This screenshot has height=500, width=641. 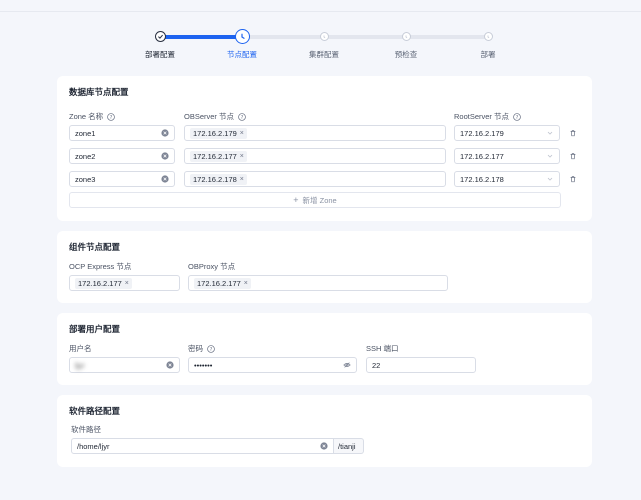 What do you see at coordinates (319, 200) in the screenshot?
I see `add-zone-label: 新增 Zone` at bounding box center [319, 200].